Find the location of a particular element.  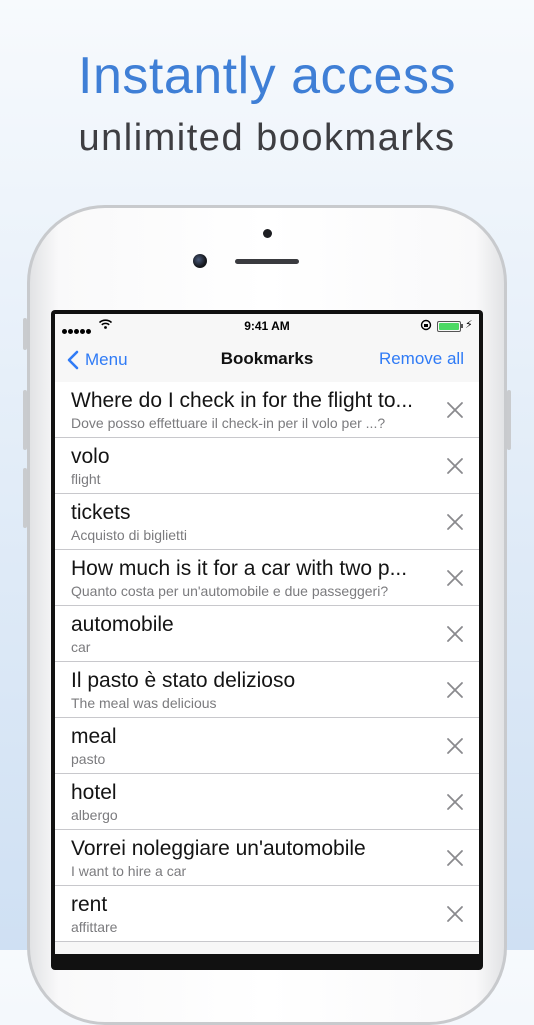

bookmark-translation: I want to hire a car is located at coordinates (129, 871).